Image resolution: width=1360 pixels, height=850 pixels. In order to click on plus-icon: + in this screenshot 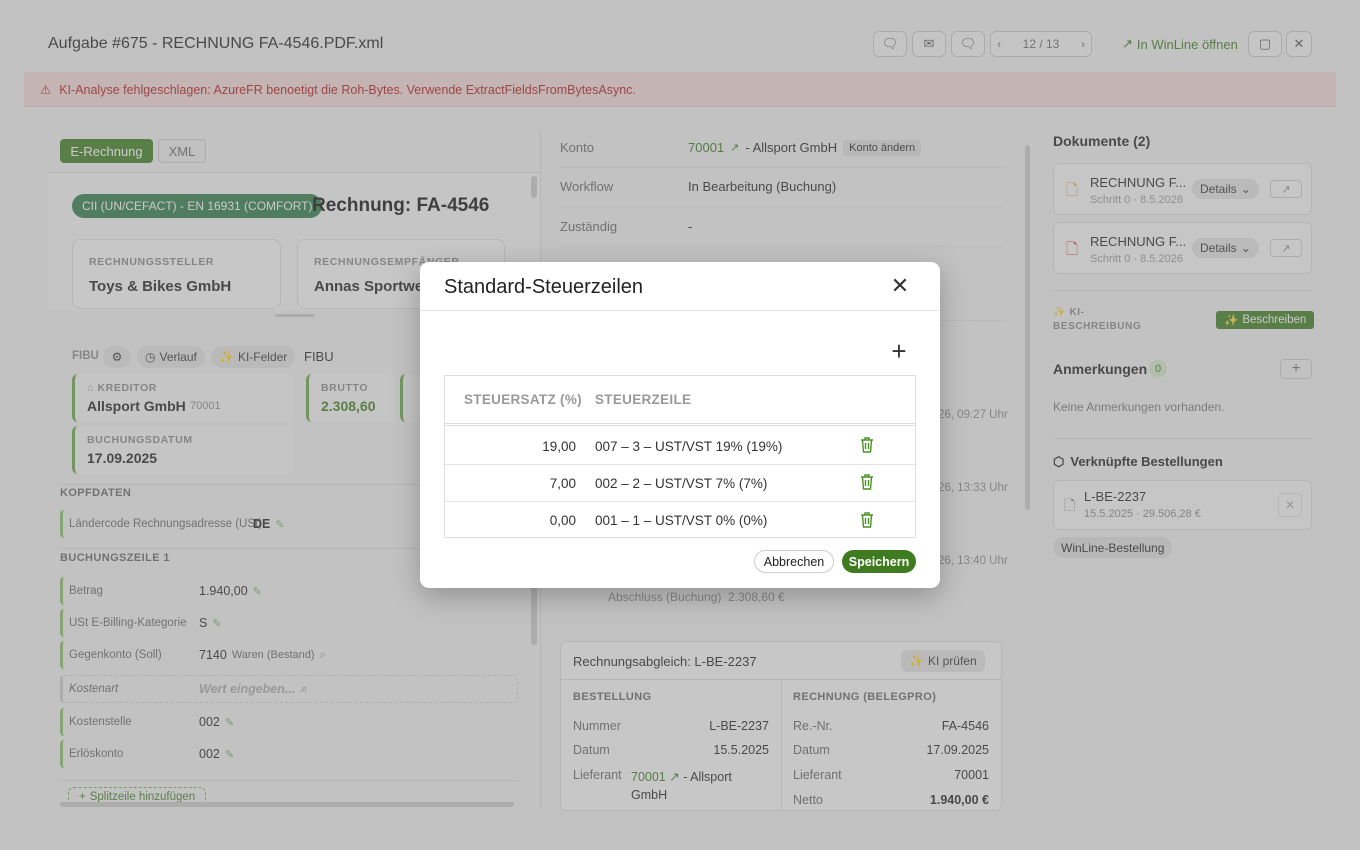, I will do `click(899, 350)`.